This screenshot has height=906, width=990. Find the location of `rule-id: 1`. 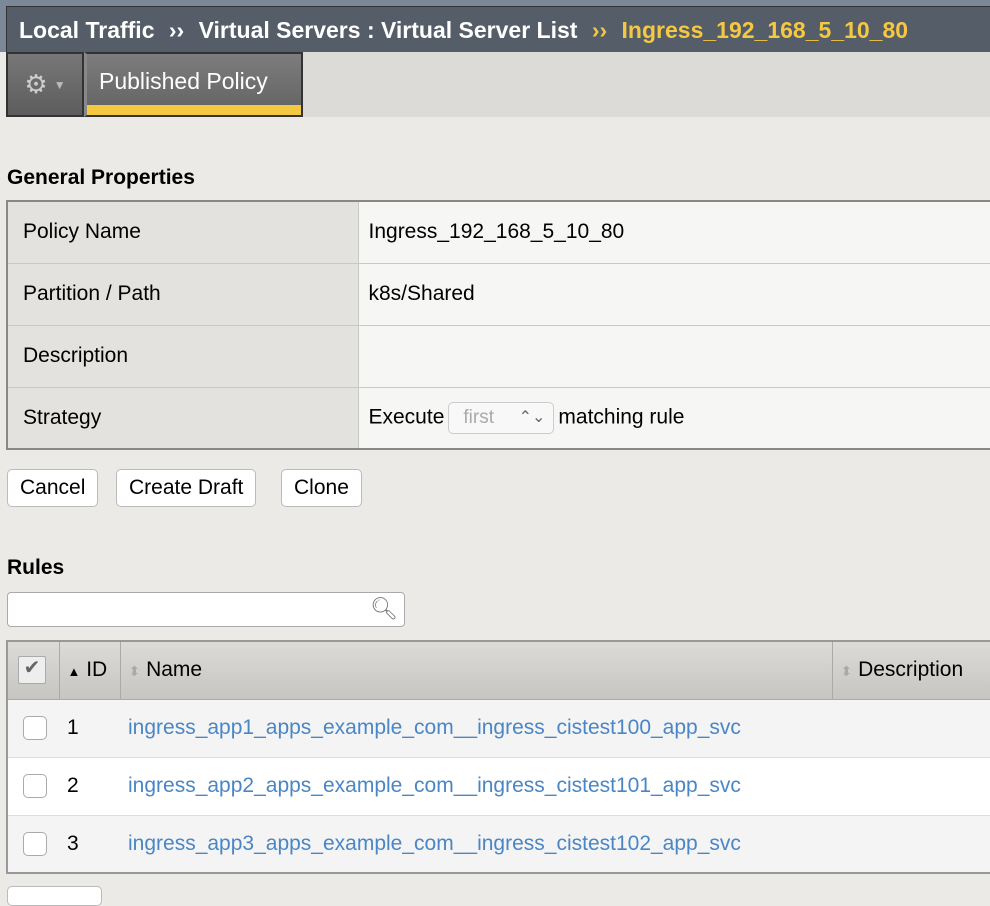

rule-id: 1 is located at coordinates (89, 728).